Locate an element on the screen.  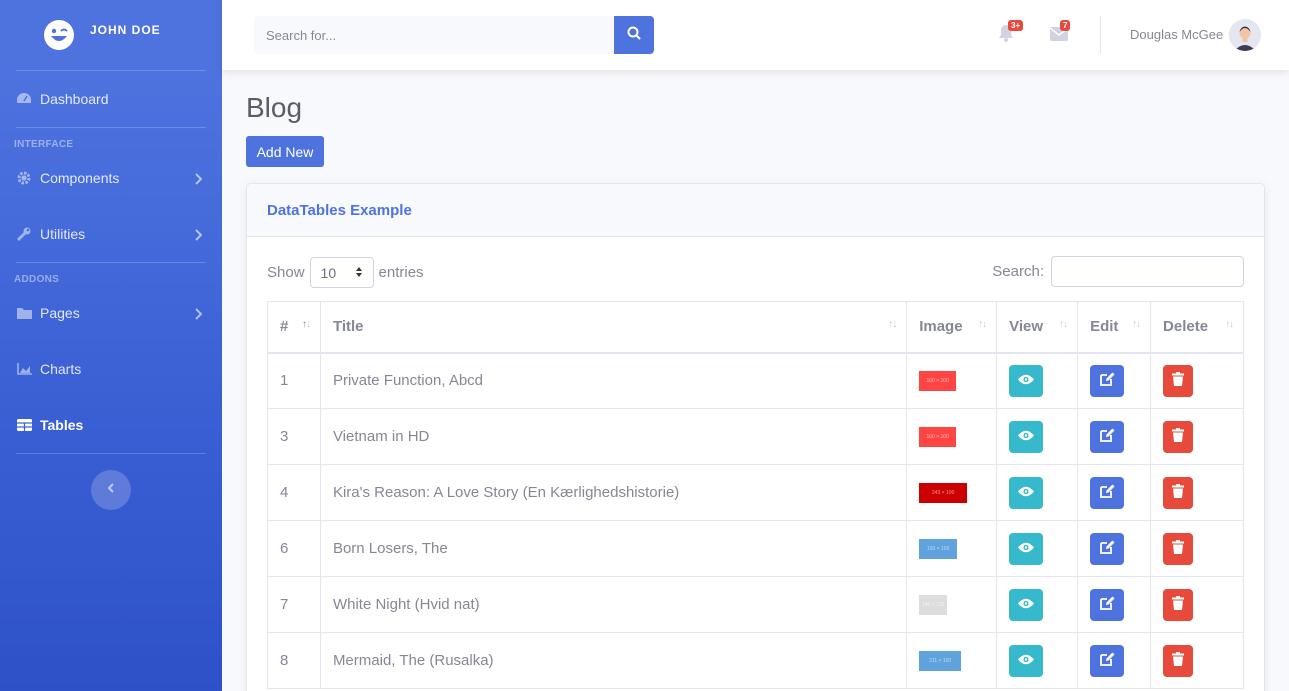
search-button is located at coordinates (634, 35).